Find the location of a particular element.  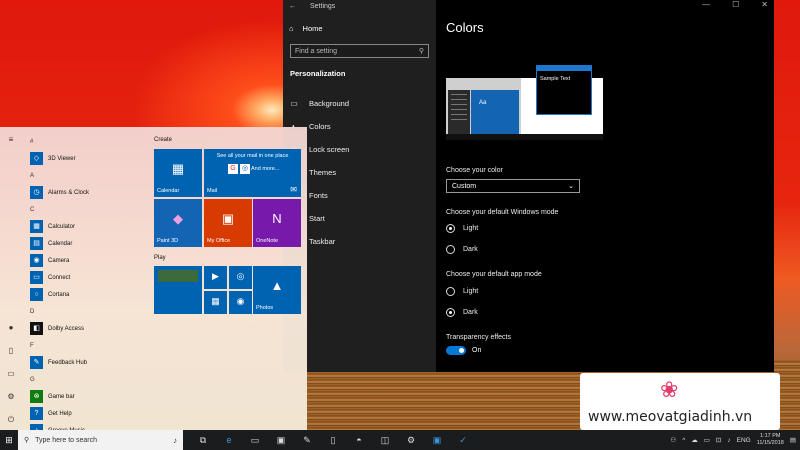

transparency-toggle: On is located at coordinates (463, 350).